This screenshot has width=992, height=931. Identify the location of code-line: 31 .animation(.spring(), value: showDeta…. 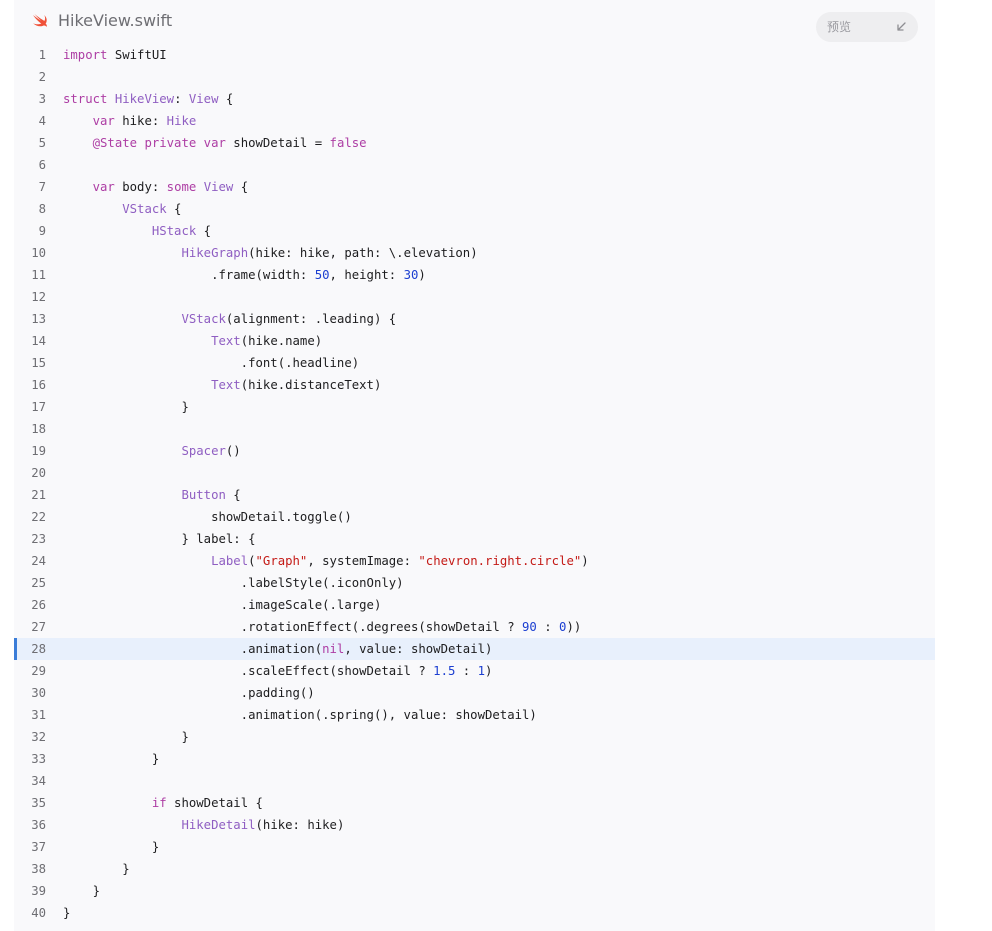
(474, 715).